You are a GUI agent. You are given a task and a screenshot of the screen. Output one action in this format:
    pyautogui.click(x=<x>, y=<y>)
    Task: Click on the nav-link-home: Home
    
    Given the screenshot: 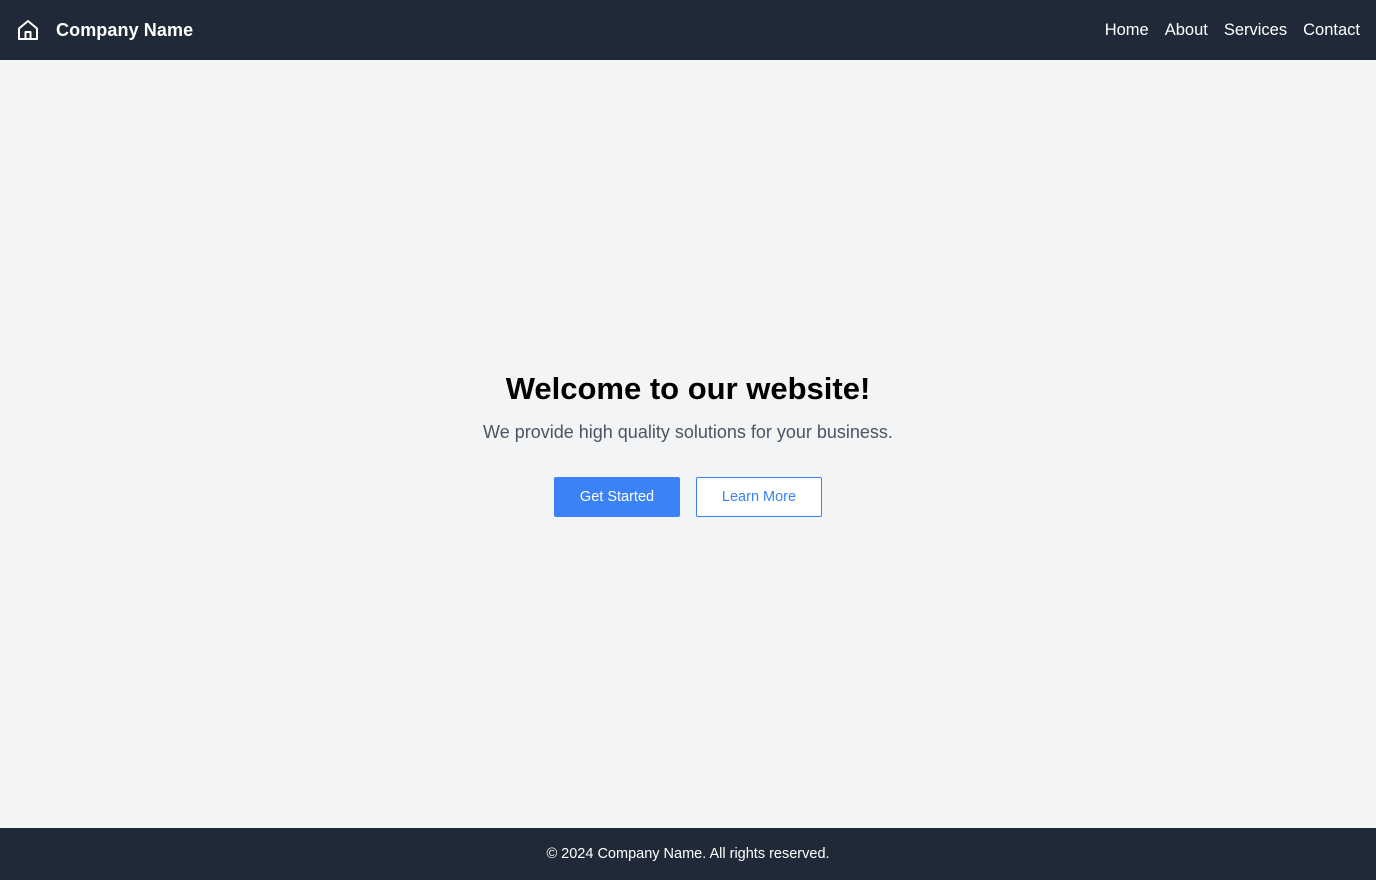 What is the action you would take?
    pyautogui.click(x=1127, y=30)
    